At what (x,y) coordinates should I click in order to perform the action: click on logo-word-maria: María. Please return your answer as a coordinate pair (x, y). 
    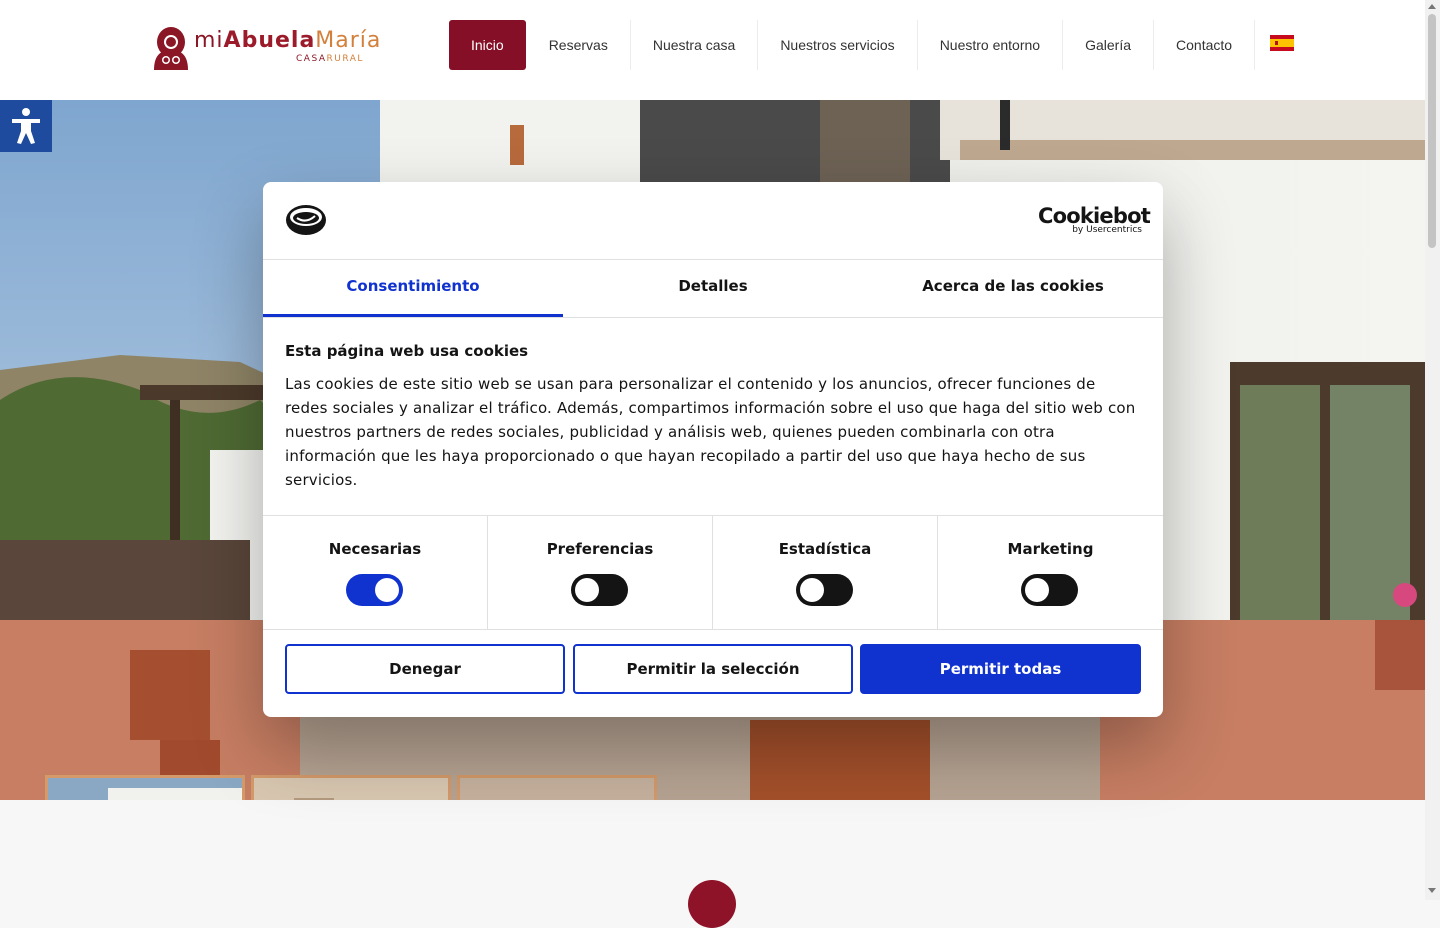
    Looking at the image, I should click on (348, 40).